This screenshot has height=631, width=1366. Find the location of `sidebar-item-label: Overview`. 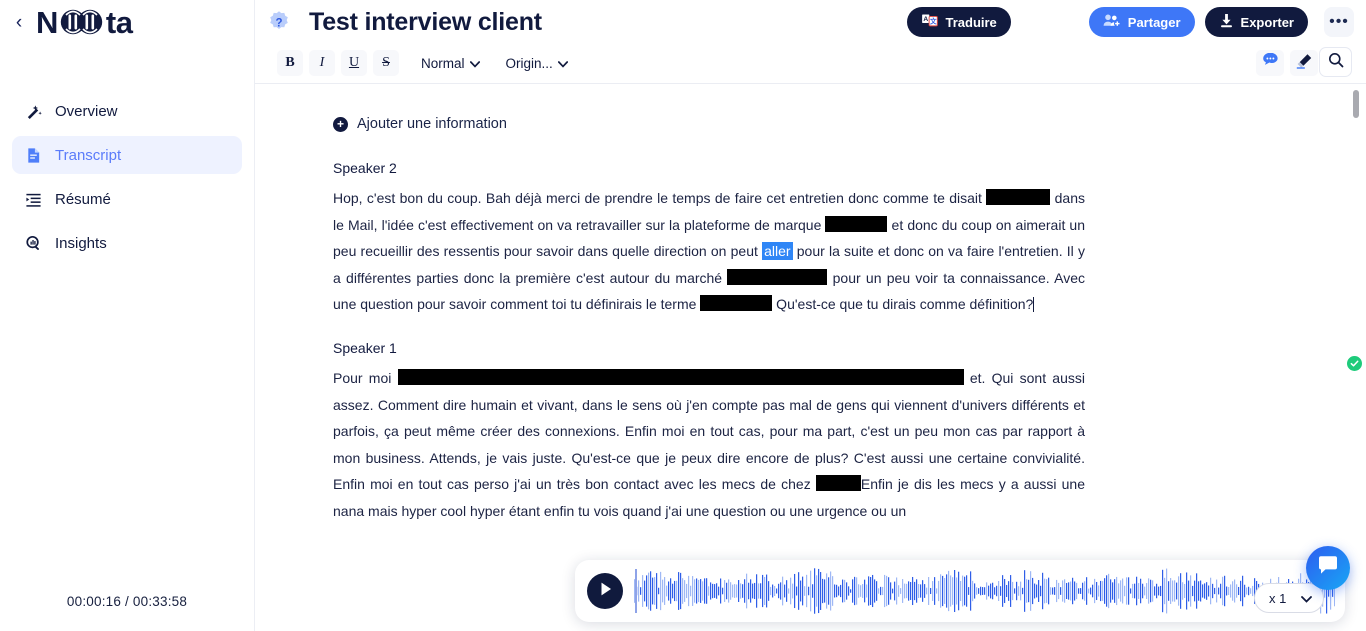

sidebar-item-label: Overview is located at coordinates (86, 111).